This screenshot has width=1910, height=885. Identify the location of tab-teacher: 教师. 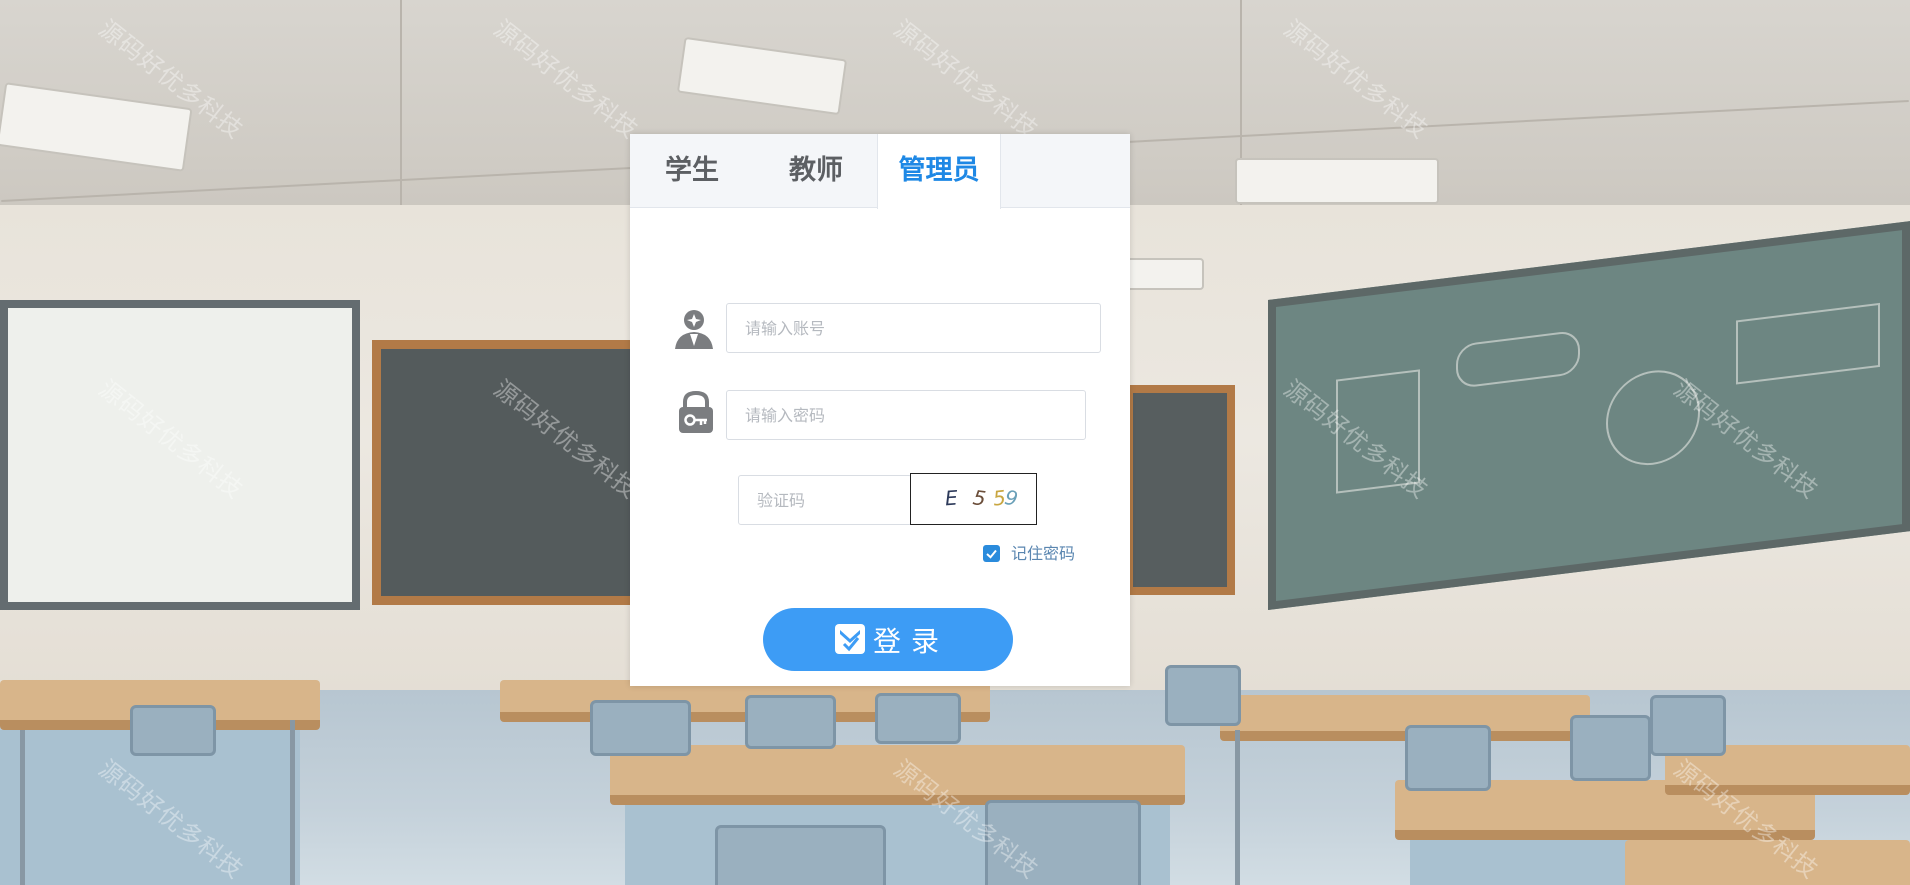
(816, 171).